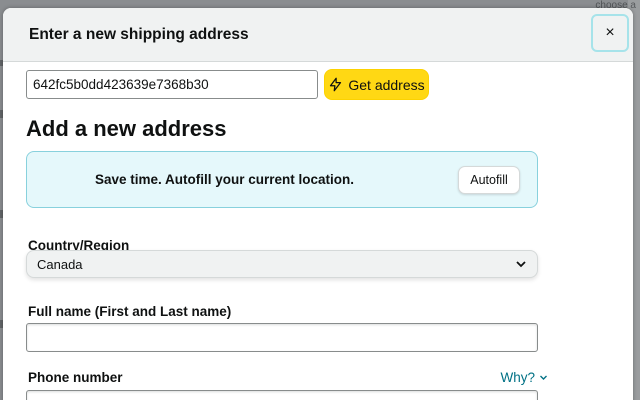  Describe the element at coordinates (75, 377) in the screenshot. I see `phone-label: Phone number` at that location.